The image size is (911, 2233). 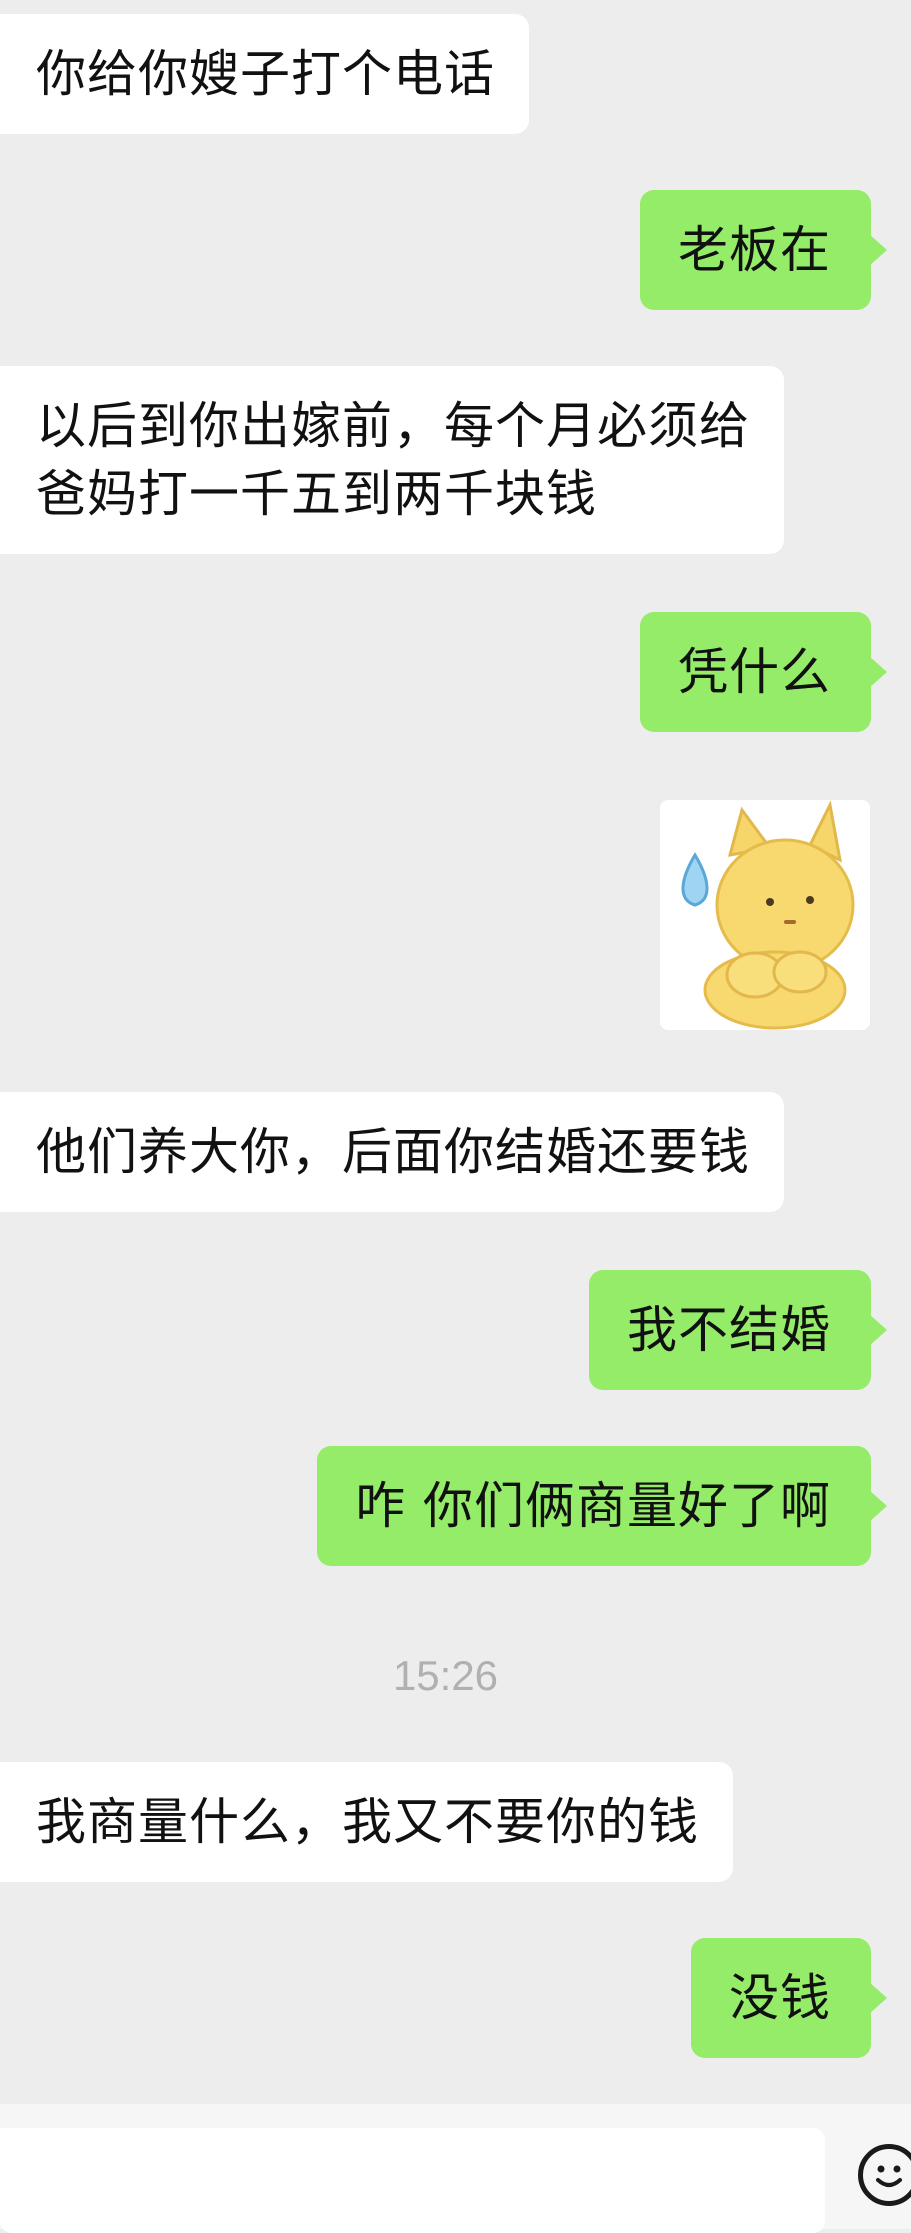 I want to click on message-incoming: 以后到你出嫁前，每个月必须给 爸妈打一千五到两千块钱, so click(x=392, y=460).